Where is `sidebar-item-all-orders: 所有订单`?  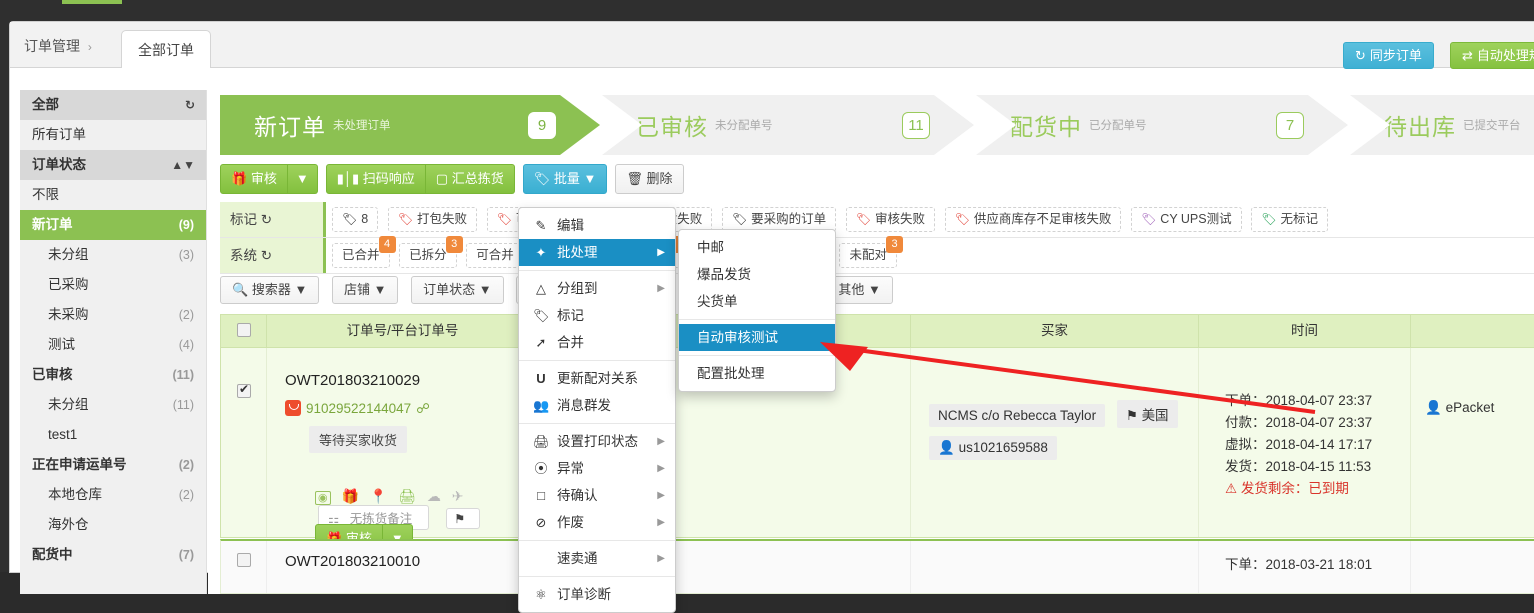
sidebar-item-all-orders: 所有订单 is located at coordinates (113, 135).